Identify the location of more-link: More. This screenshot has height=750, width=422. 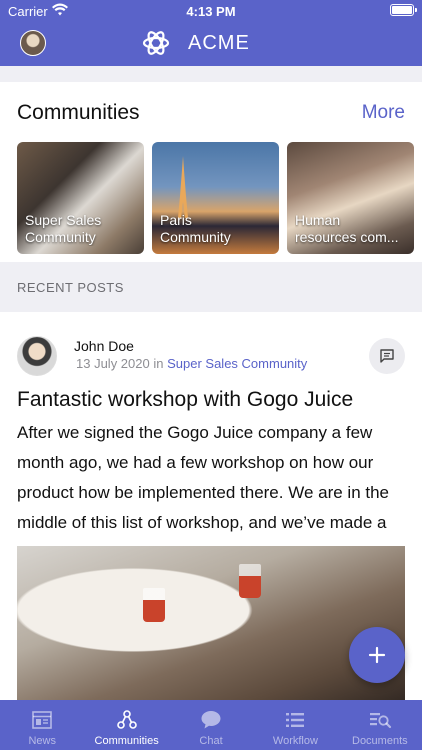
(383, 113).